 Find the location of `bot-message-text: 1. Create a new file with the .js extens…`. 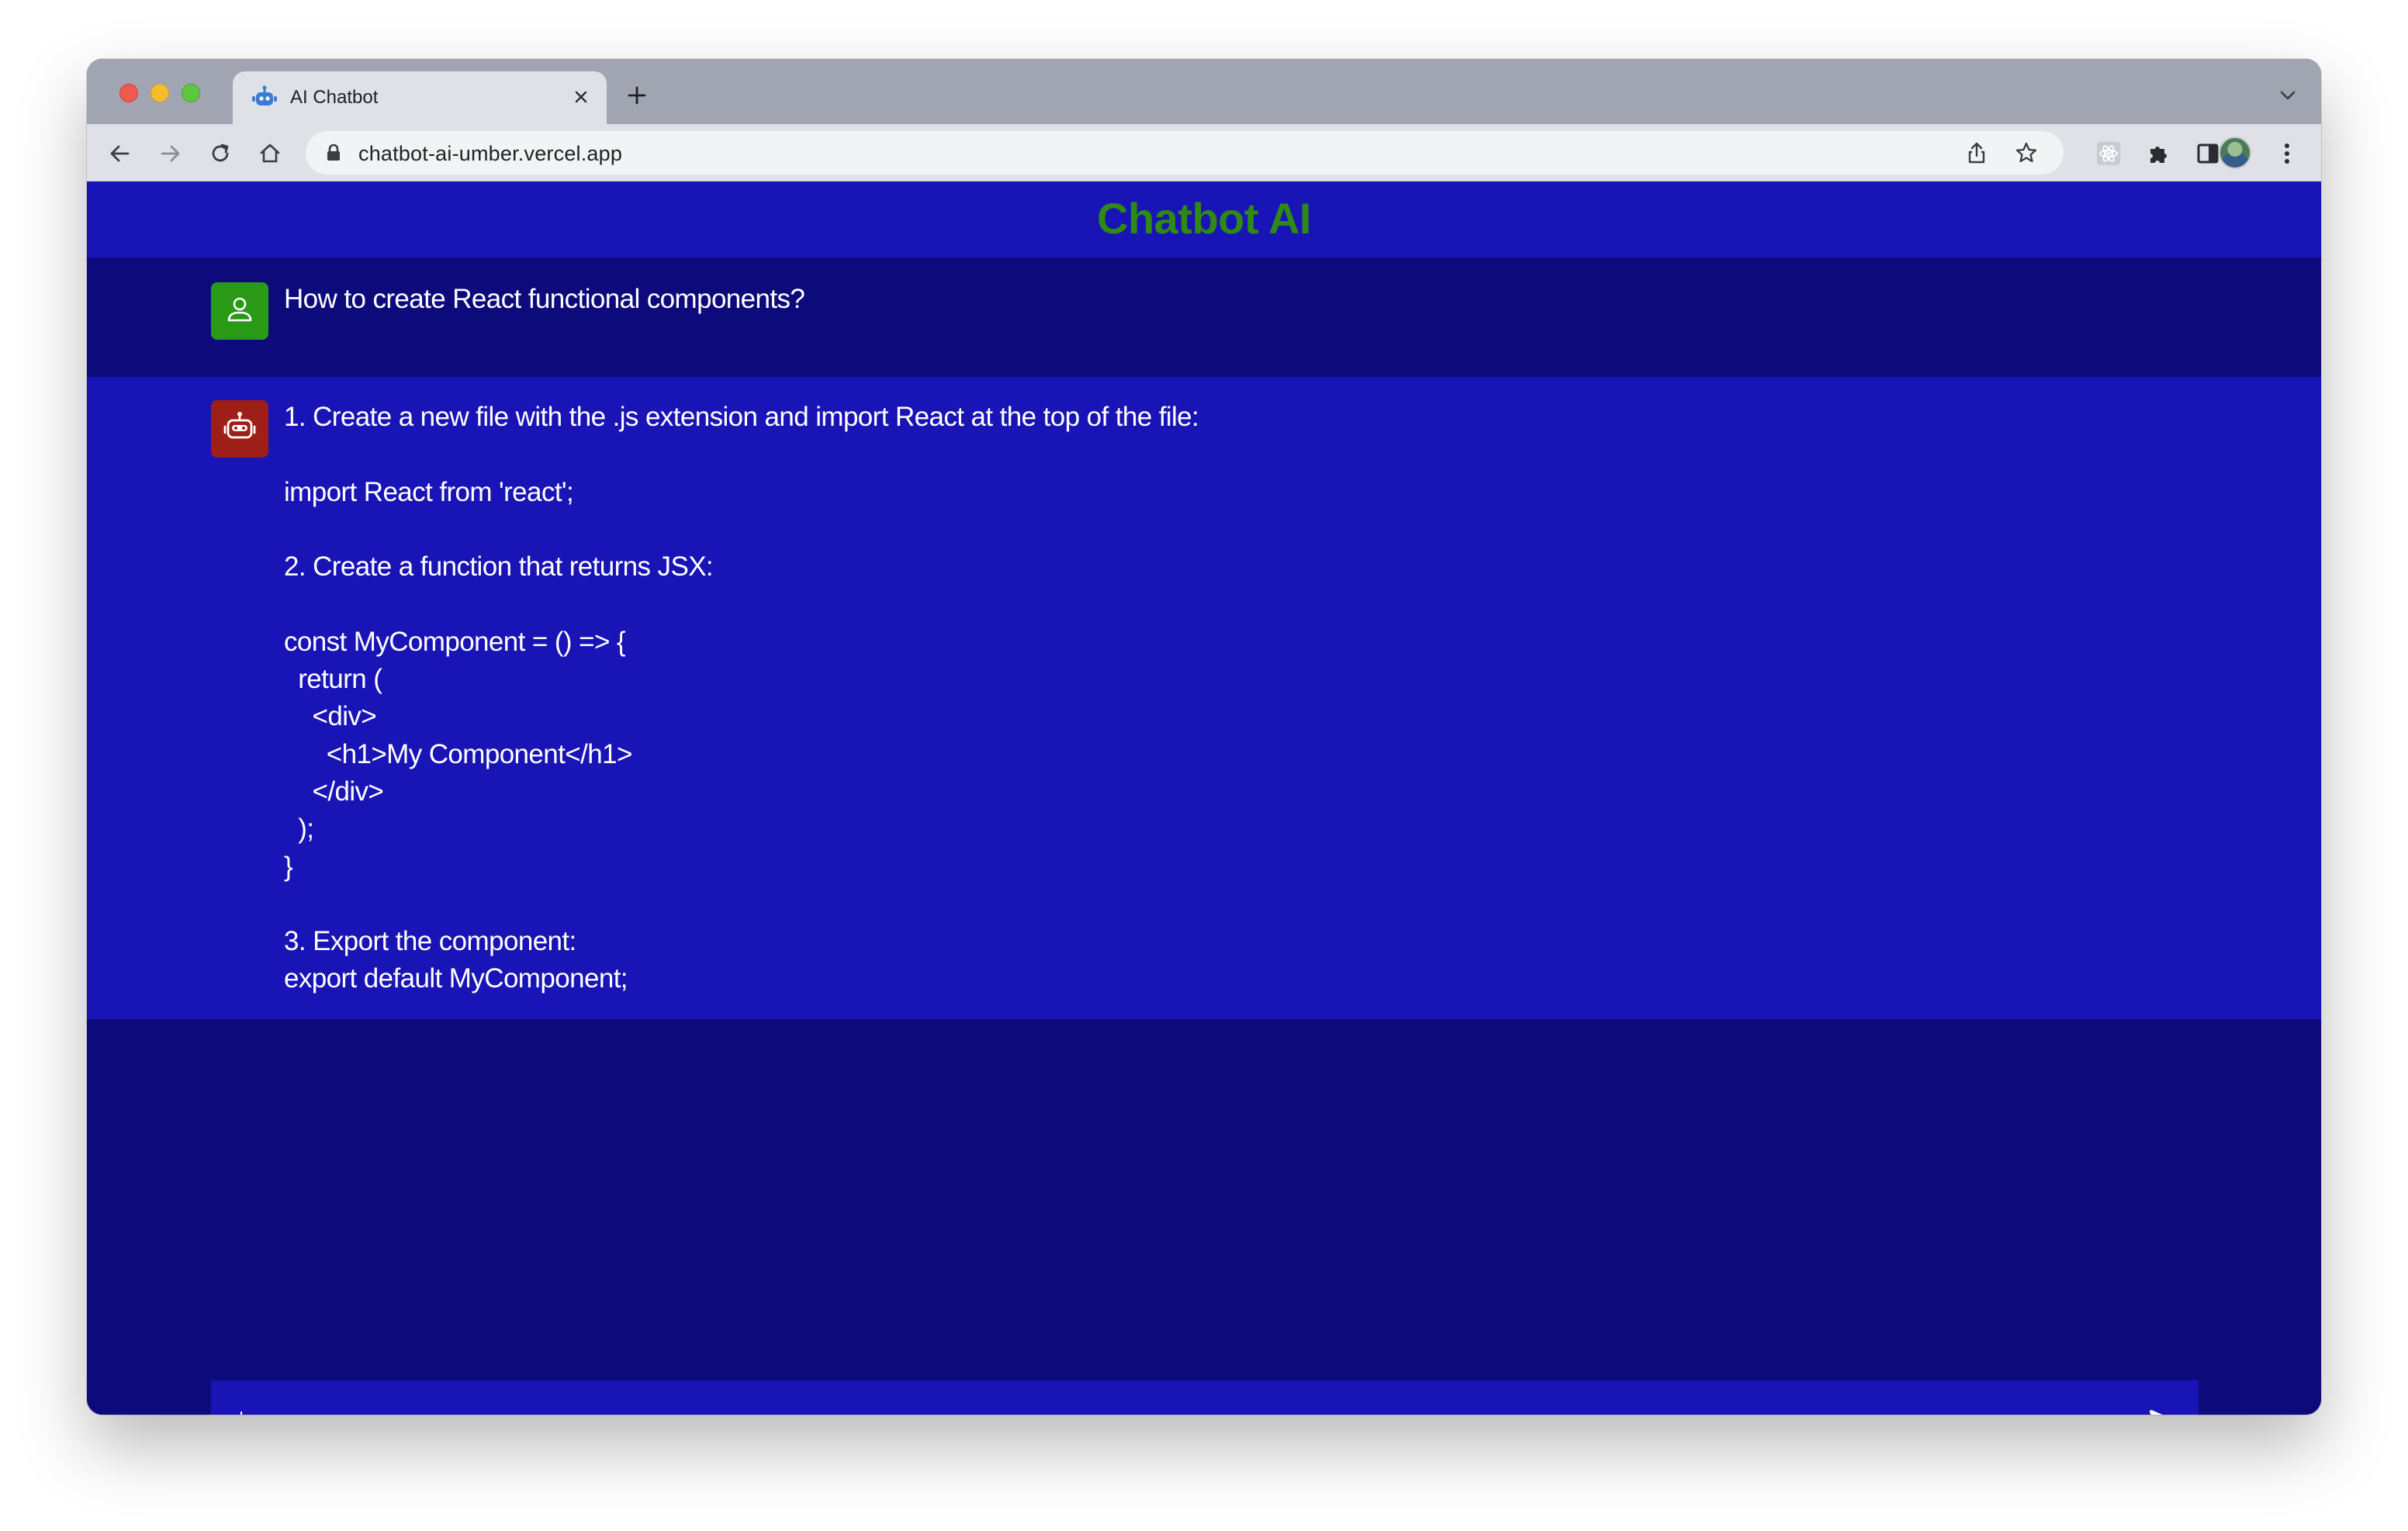

bot-message-text: 1. Create a new file with the .js extens… is located at coordinates (741, 698).